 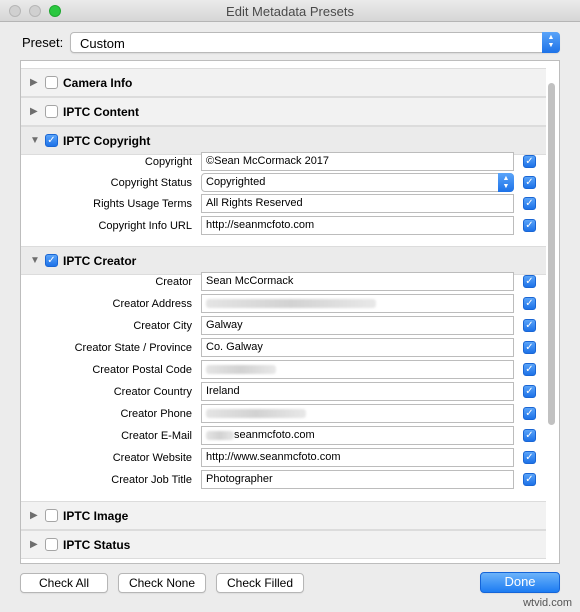 I want to click on section-title: IPTC Status, so click(x=97, y=545).